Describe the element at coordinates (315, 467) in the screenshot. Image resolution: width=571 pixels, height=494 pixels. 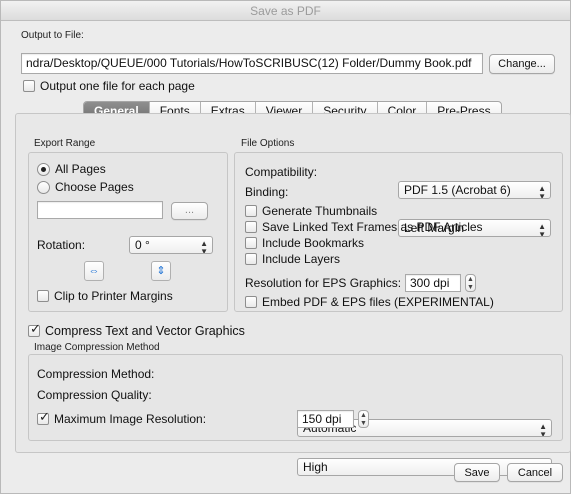
I see `compression-quality-value: High` at that location.